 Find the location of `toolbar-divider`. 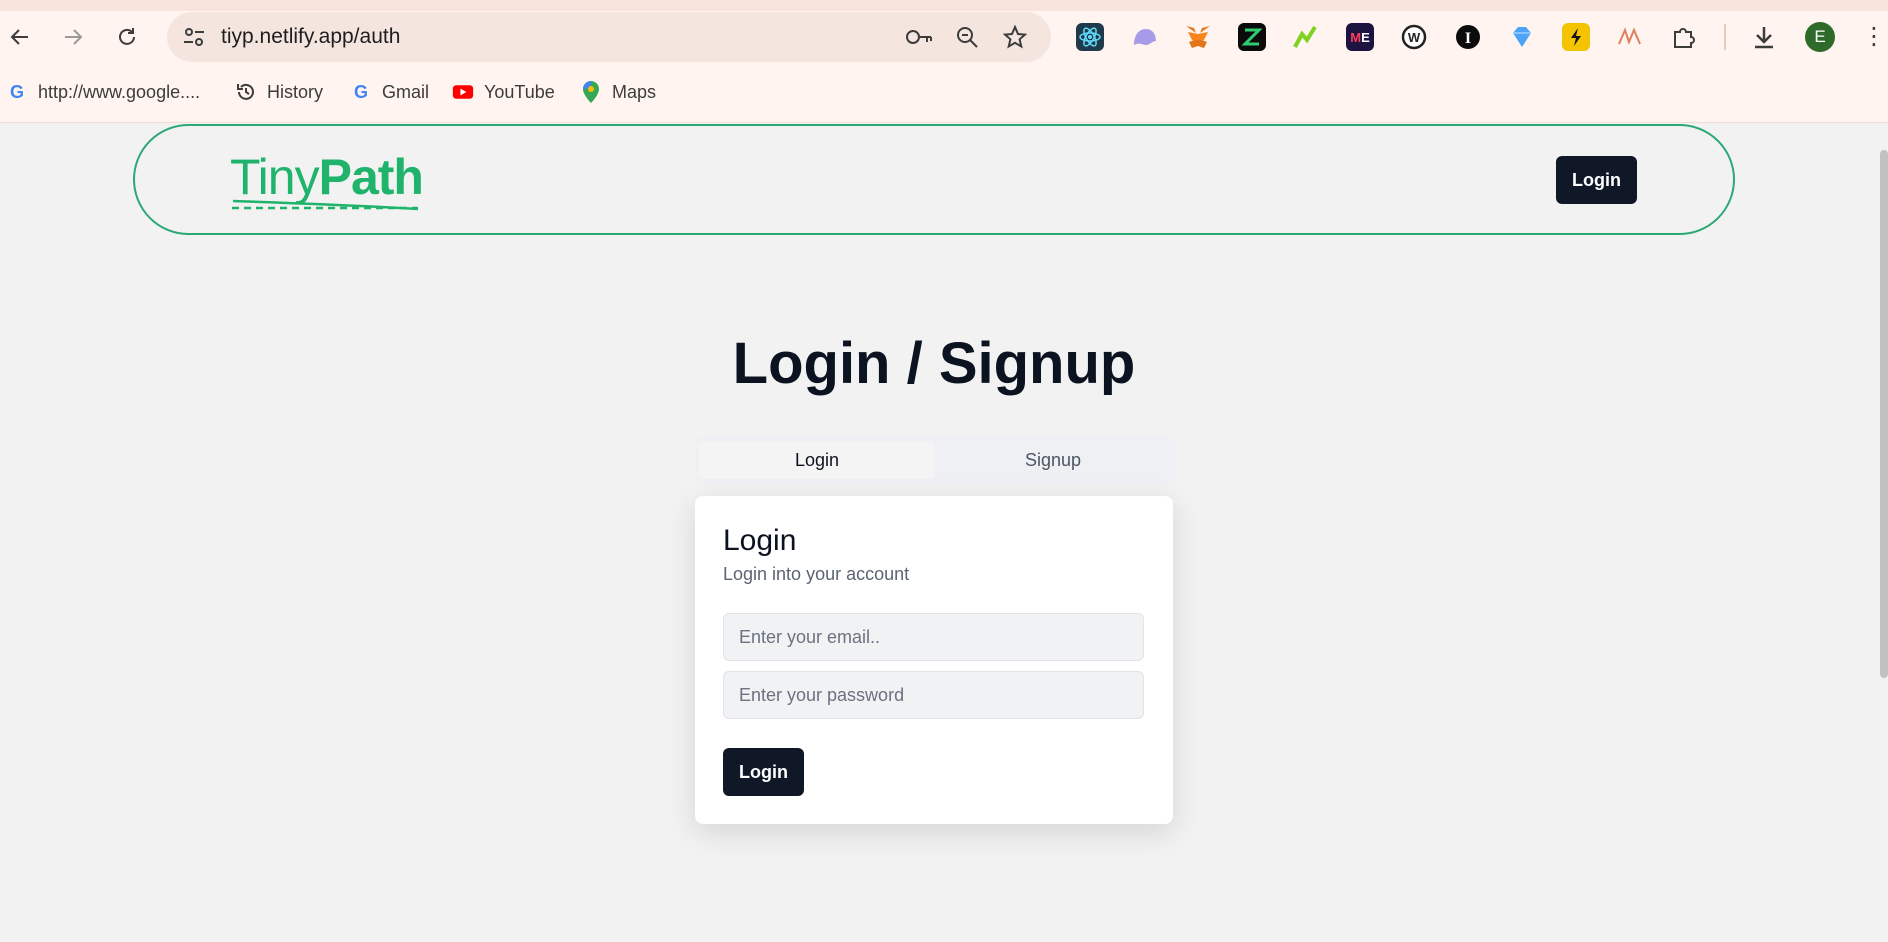

toolbar-divider is located at coordinates (1725, 37).